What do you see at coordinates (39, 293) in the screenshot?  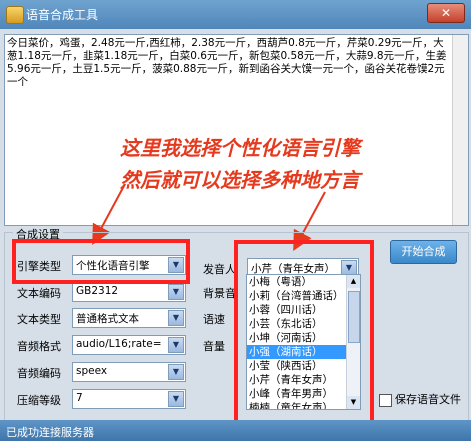 I see `text-encoding-label: 文本编码` at bounding box center [39, 293].